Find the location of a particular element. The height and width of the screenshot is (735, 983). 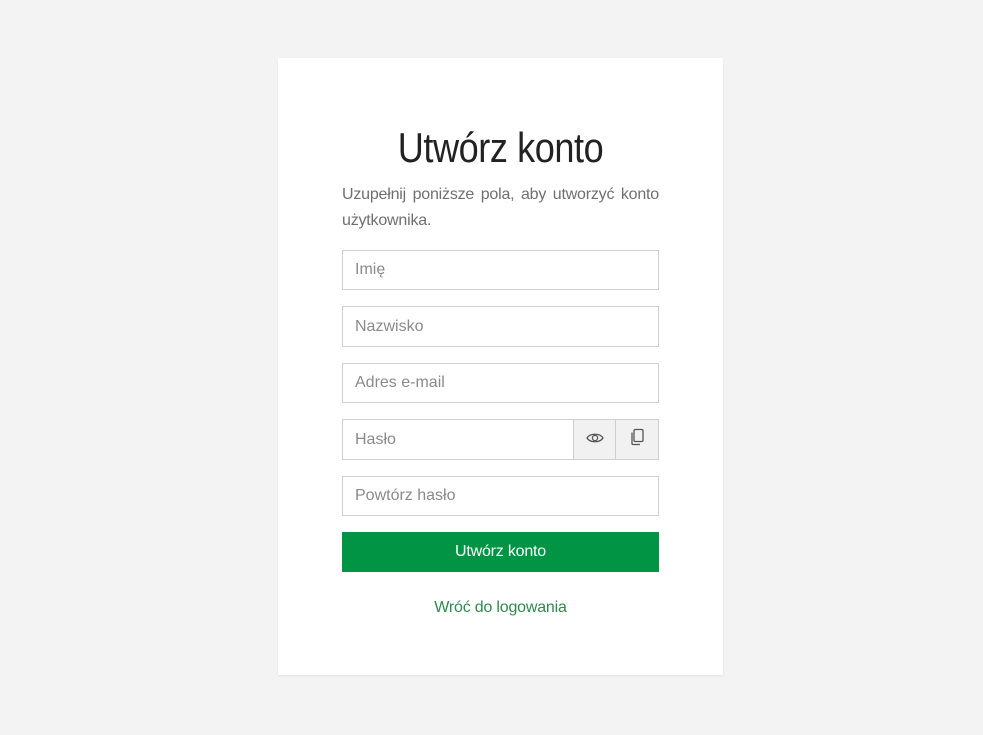

page-title: Utwórz konto is located at coordinates (500, 147).